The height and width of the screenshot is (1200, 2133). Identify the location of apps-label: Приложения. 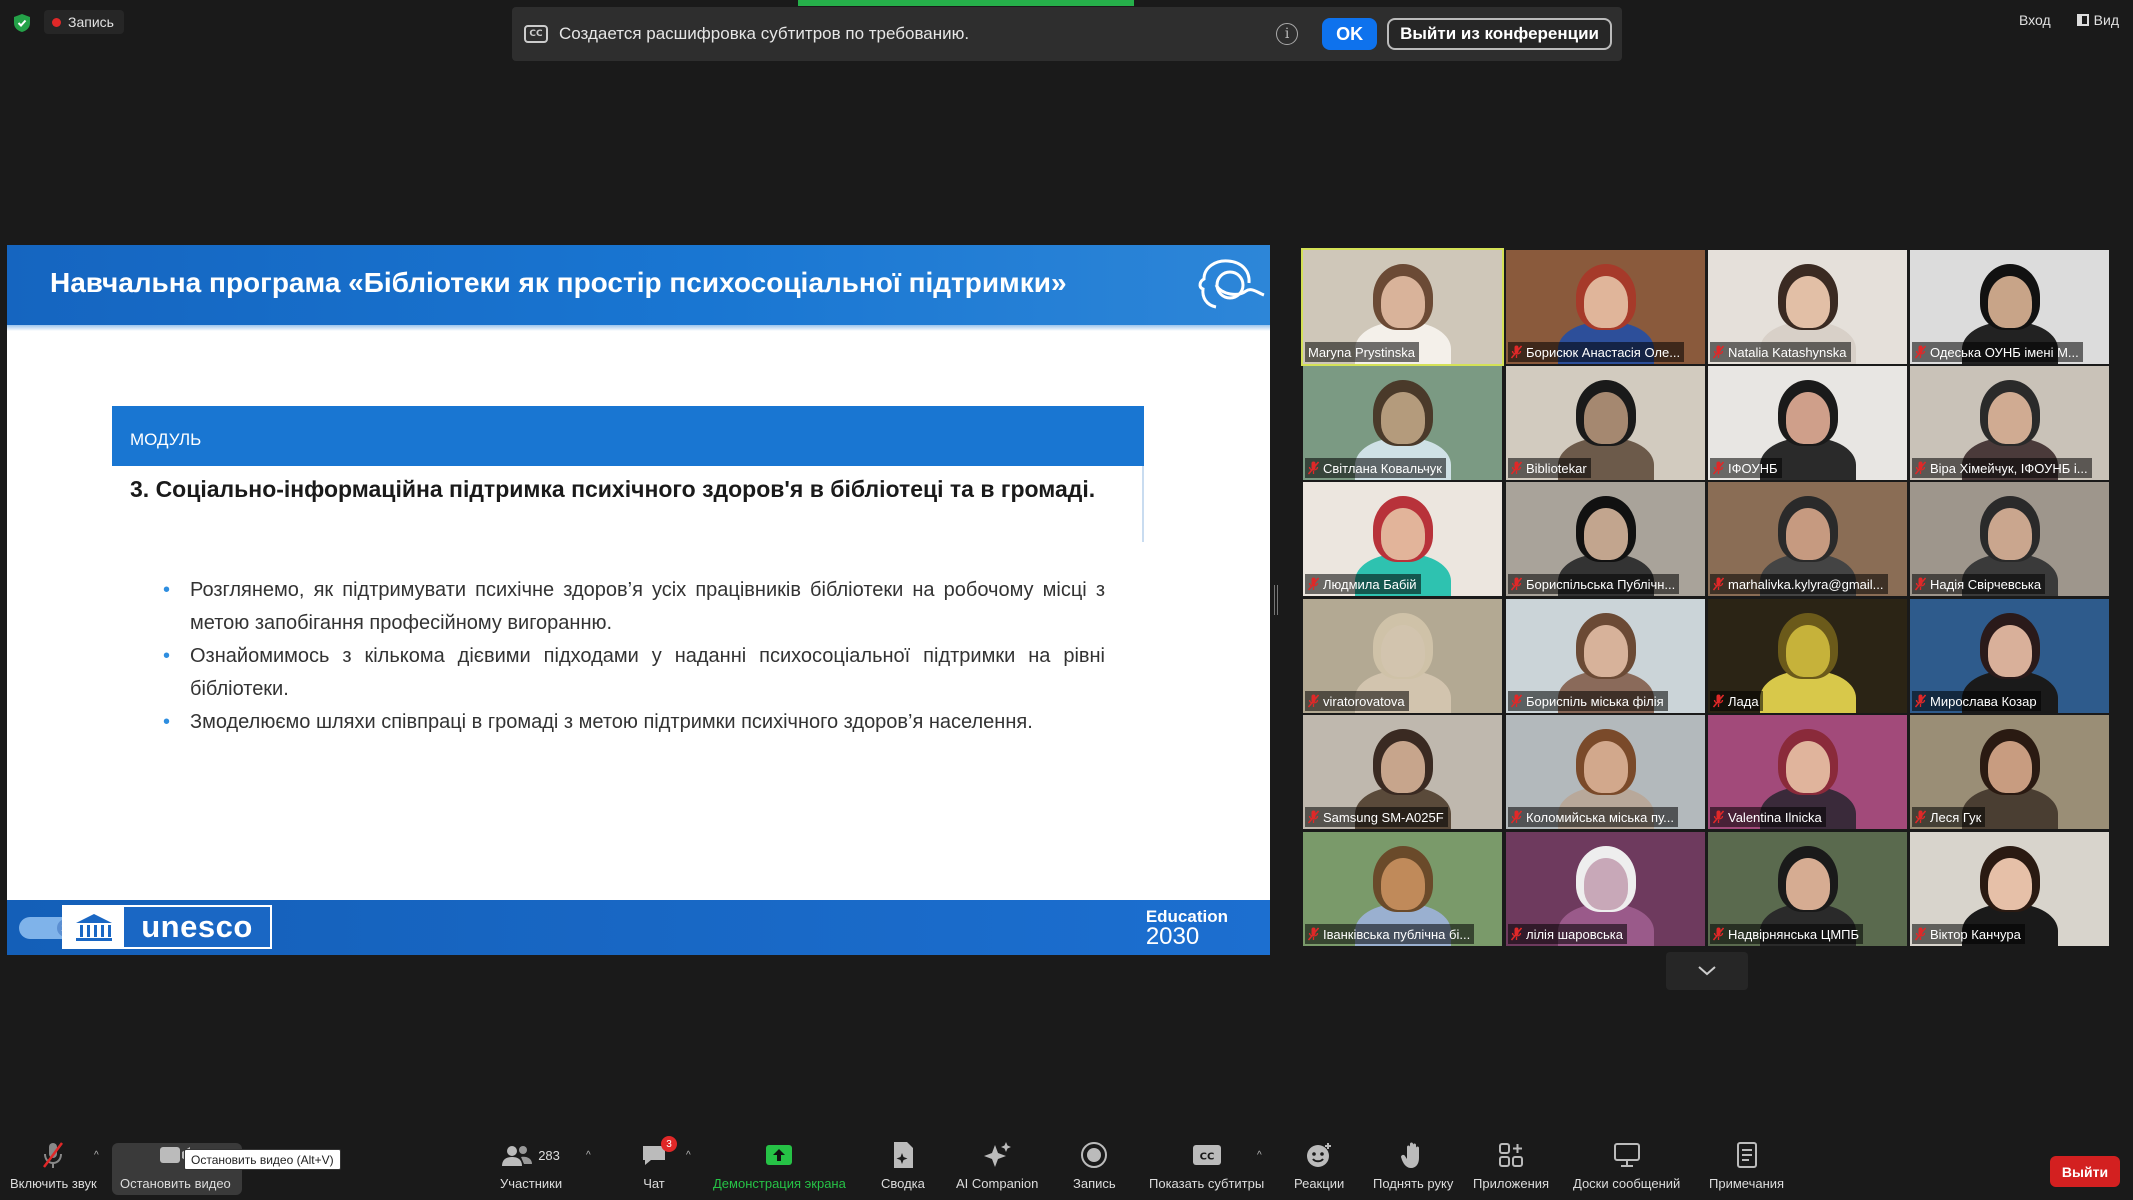
(1511, 1183).